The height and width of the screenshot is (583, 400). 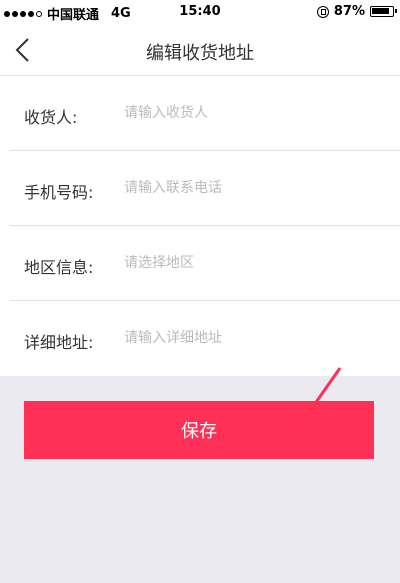 I want to click on navigation-bar: 编辑收货地址, so click(x=200, y=50).